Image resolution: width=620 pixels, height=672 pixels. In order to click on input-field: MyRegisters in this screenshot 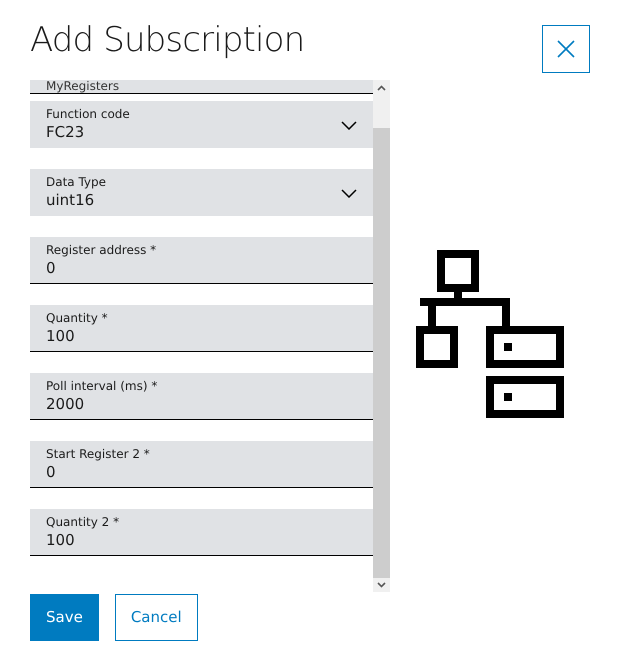, I will do `click(201, 87)`.